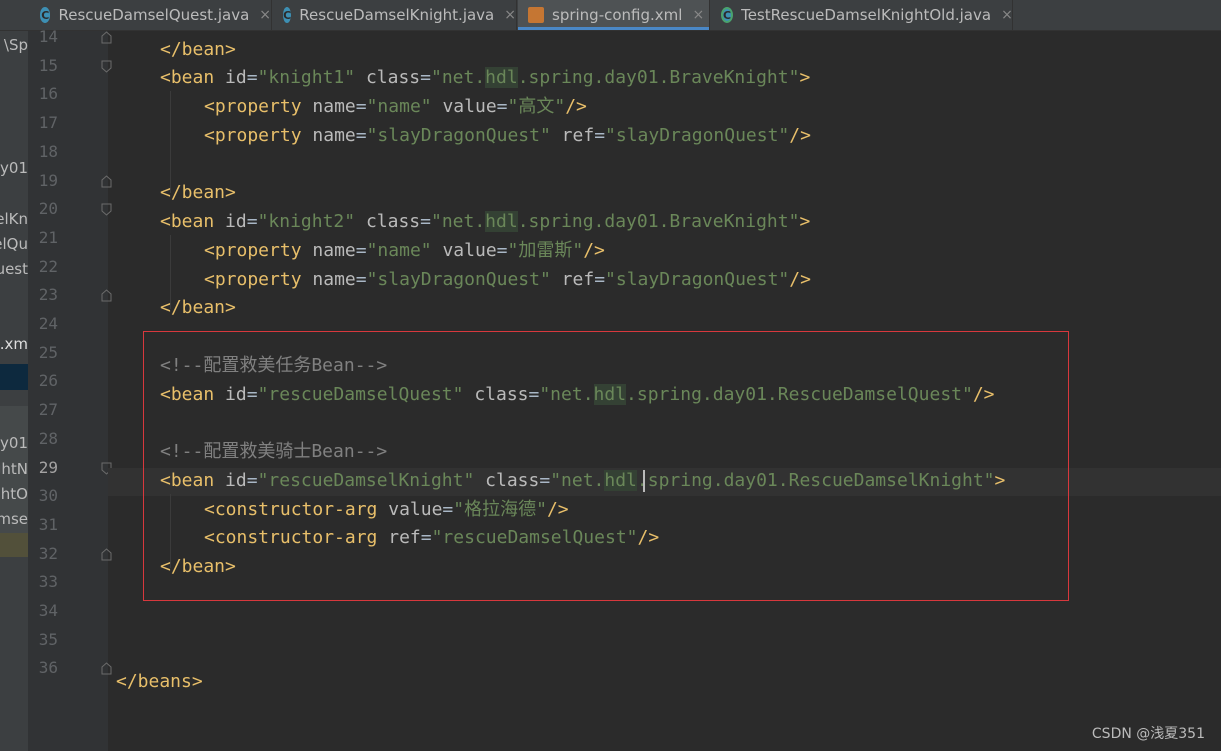  I want to click on tab-label: spring-config.xml, so click(617, 15).